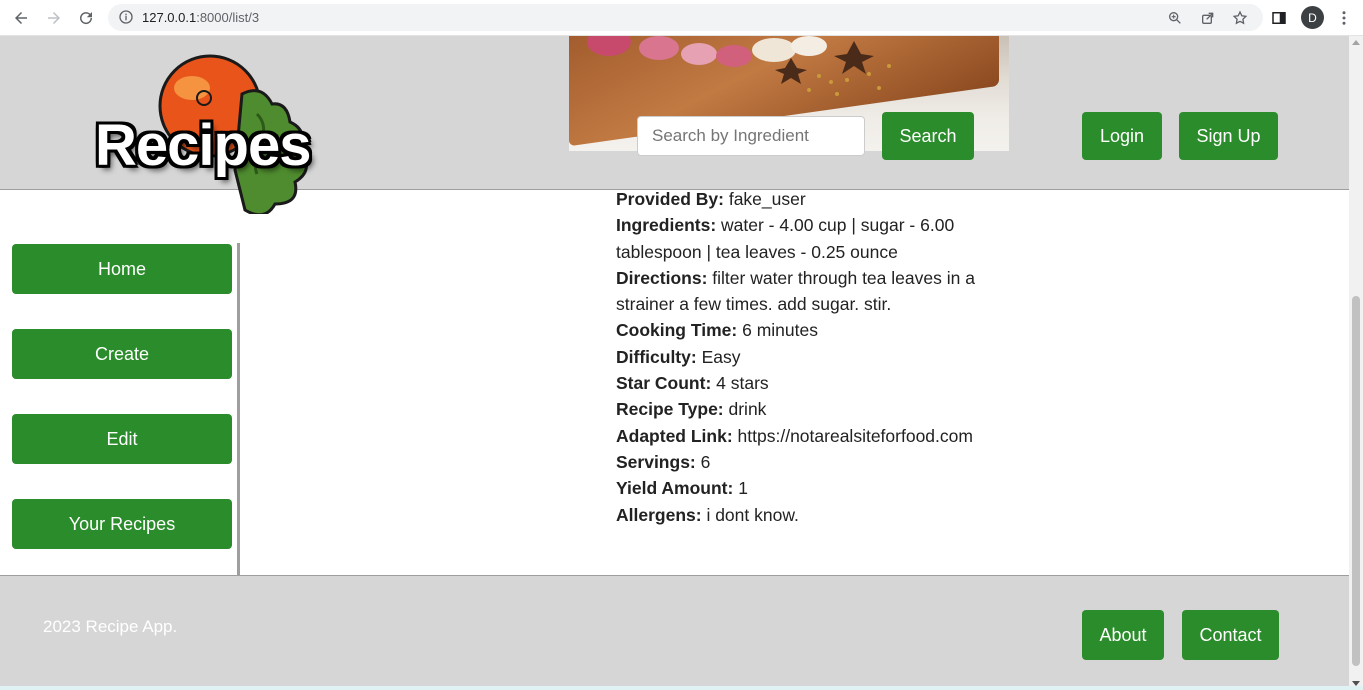  What do you see at coordinates (1279, 18) in the screenshot?
I see `side-panel-icon` at bounding box center [1279, 18].